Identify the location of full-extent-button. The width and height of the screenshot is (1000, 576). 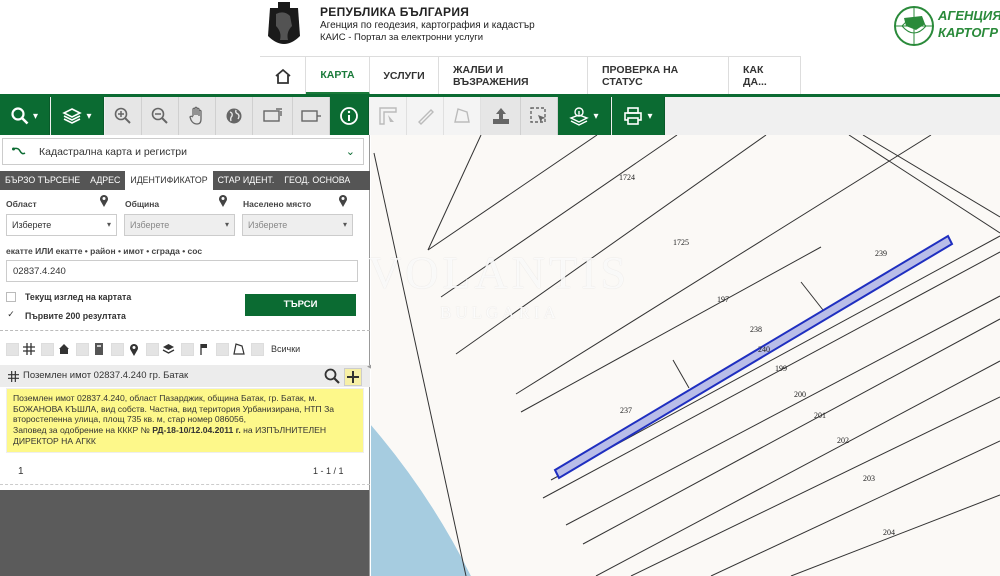
(234, 116).